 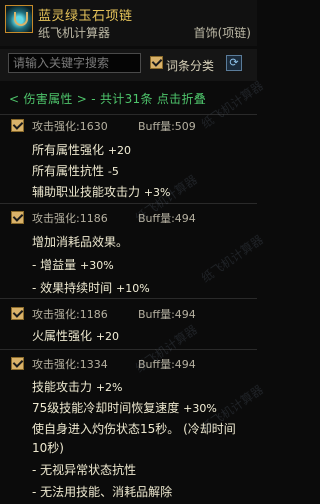 I want to click on entry-3: 攻击强化:1186 Buff量:494 火属性强化 +20, so click(x=128, y=323).